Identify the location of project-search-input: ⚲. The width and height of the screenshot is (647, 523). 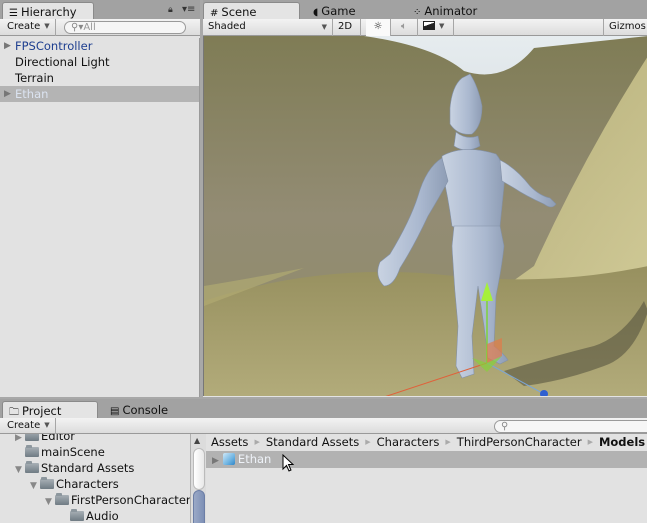
(570, 426).